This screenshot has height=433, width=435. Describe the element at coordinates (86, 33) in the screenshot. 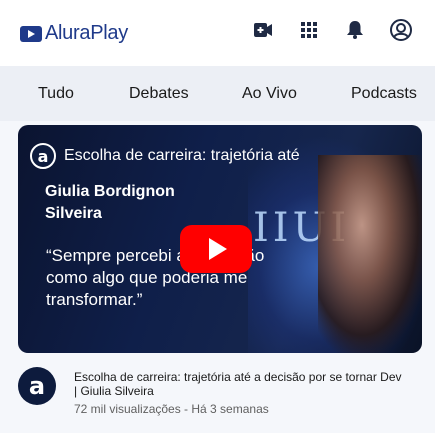

I see `brand-name: AluraPlay` at that location.